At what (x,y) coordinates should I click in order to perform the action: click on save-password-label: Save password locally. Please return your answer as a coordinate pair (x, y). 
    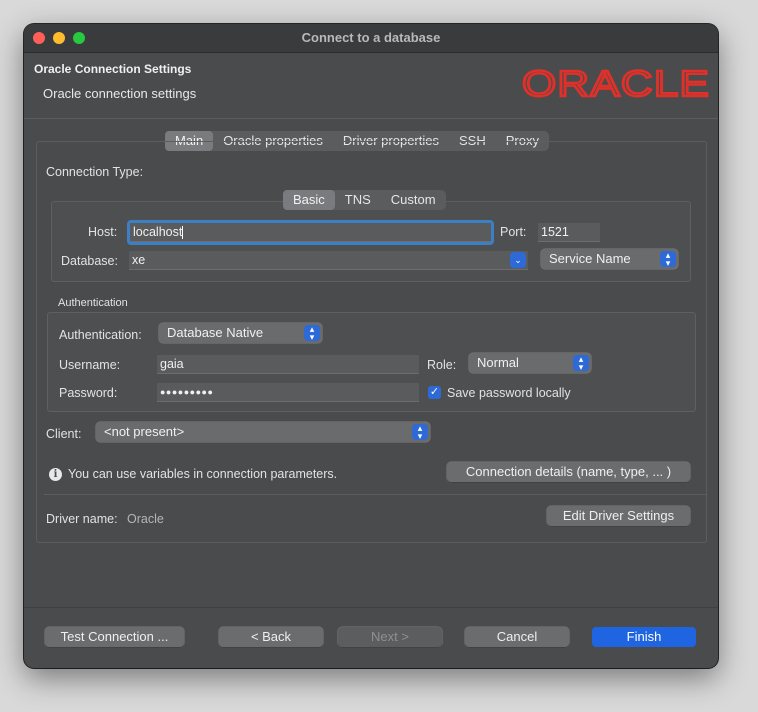
    Looking at the image, I should click on (509, 393).